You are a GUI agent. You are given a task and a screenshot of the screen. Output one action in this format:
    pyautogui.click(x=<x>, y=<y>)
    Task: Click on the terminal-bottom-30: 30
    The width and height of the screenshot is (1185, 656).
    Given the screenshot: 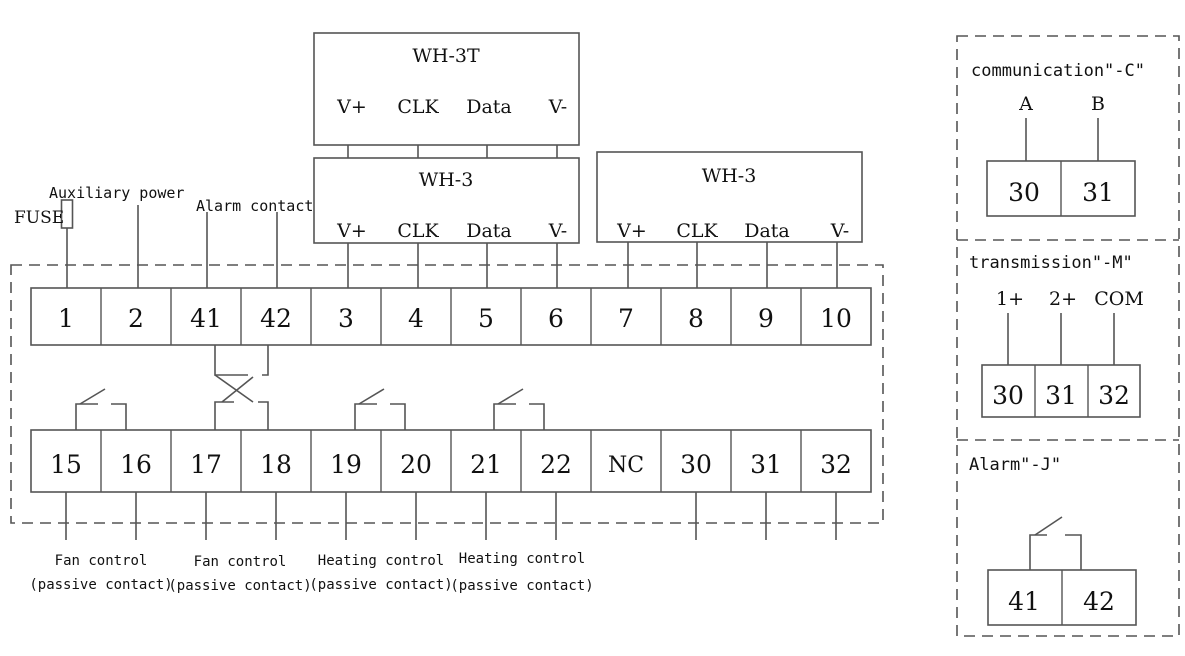 What is the action you would take?
    pyautogui.click(x=696, y=464)
    